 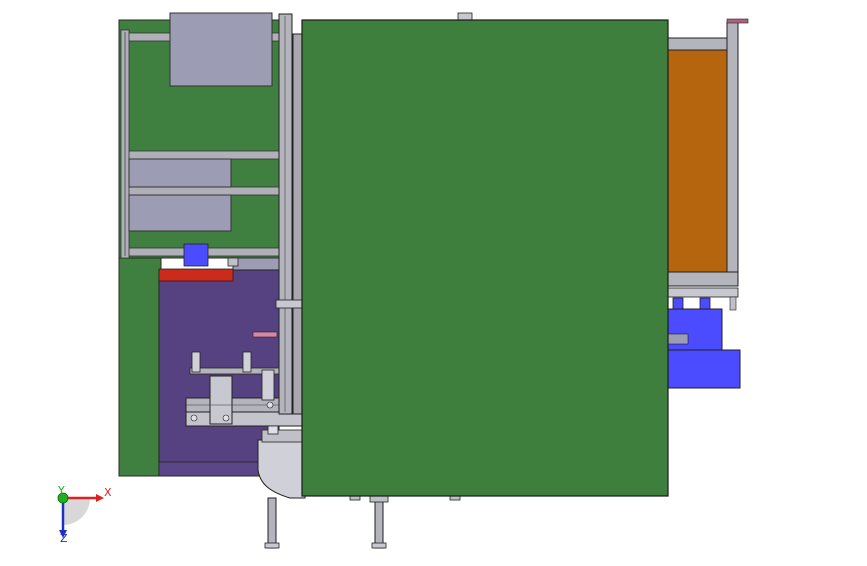 What do you see at coordinates (64, 538) in the screenshot?
I see `z-axis-label: Z` at bounding box center [64, 538].